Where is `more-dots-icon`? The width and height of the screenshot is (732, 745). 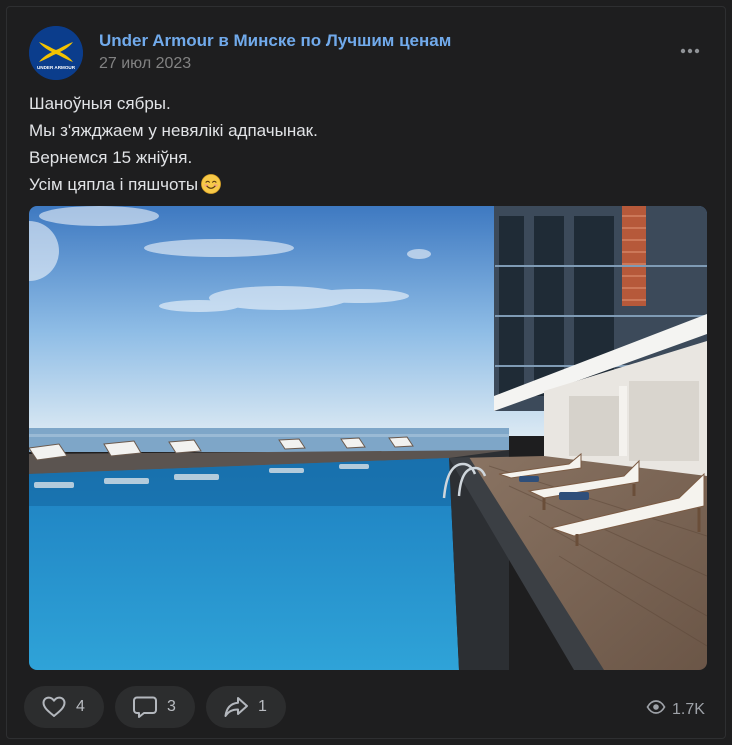
more-dots-icon is located at coordinates (690, 51).